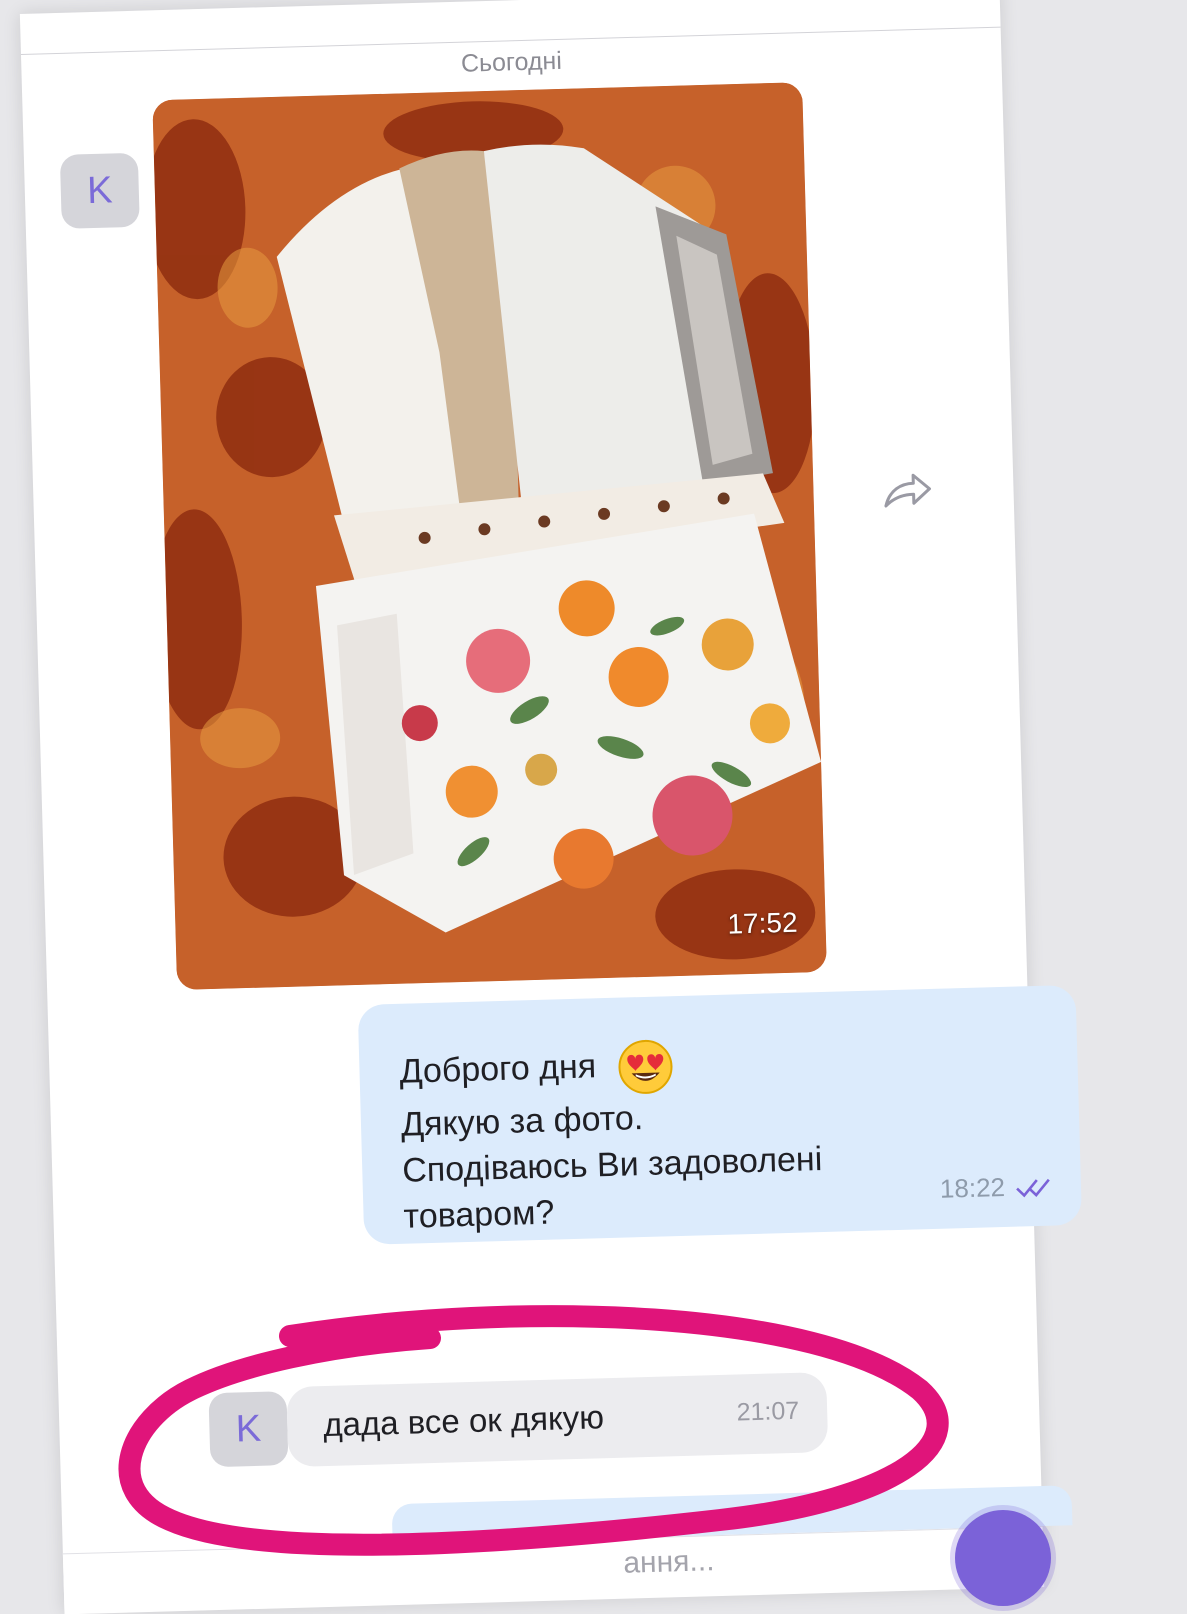 This screenshot has width=1187, height=1614. Describe the element at coordinates (762, 923) in the screenshot. I see `photo-timestamp: 17:52` at that location.